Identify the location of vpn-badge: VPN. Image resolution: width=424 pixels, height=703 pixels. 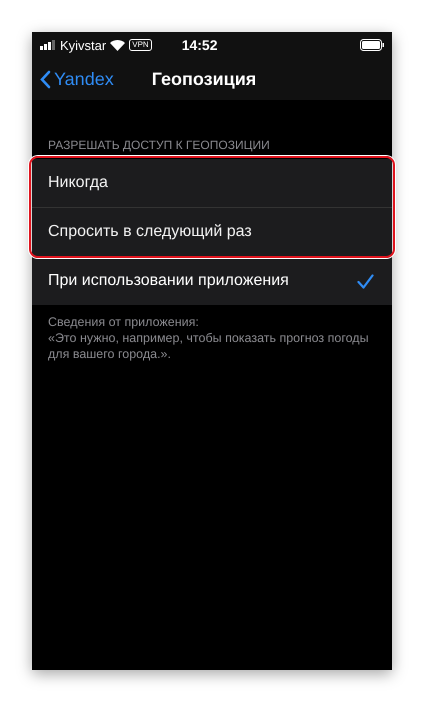
(140, 45).